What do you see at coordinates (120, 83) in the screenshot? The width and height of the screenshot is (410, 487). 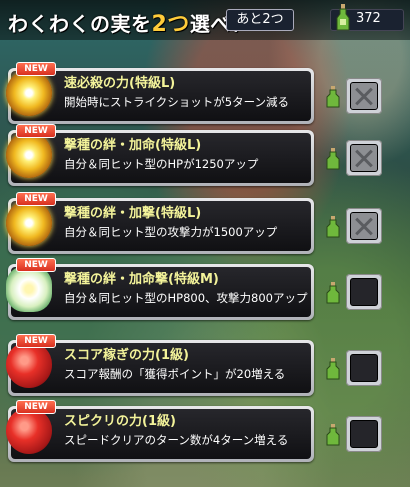 I see `fruit-name: 速必殺の力(特級L)` at bounding box center [120, 83].